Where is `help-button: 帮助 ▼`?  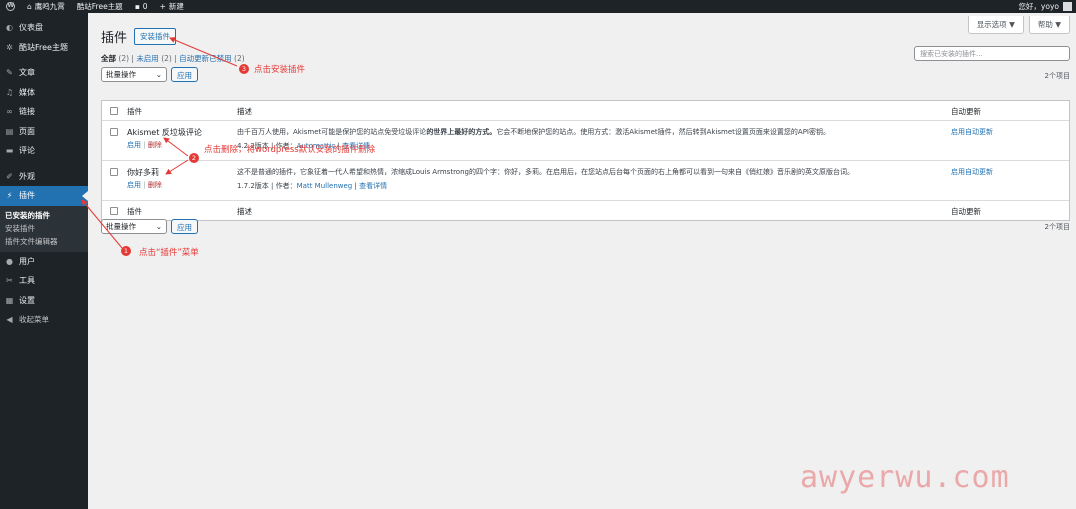 help-button: 帮助 ▼ is located at coordinates (1049, 25).